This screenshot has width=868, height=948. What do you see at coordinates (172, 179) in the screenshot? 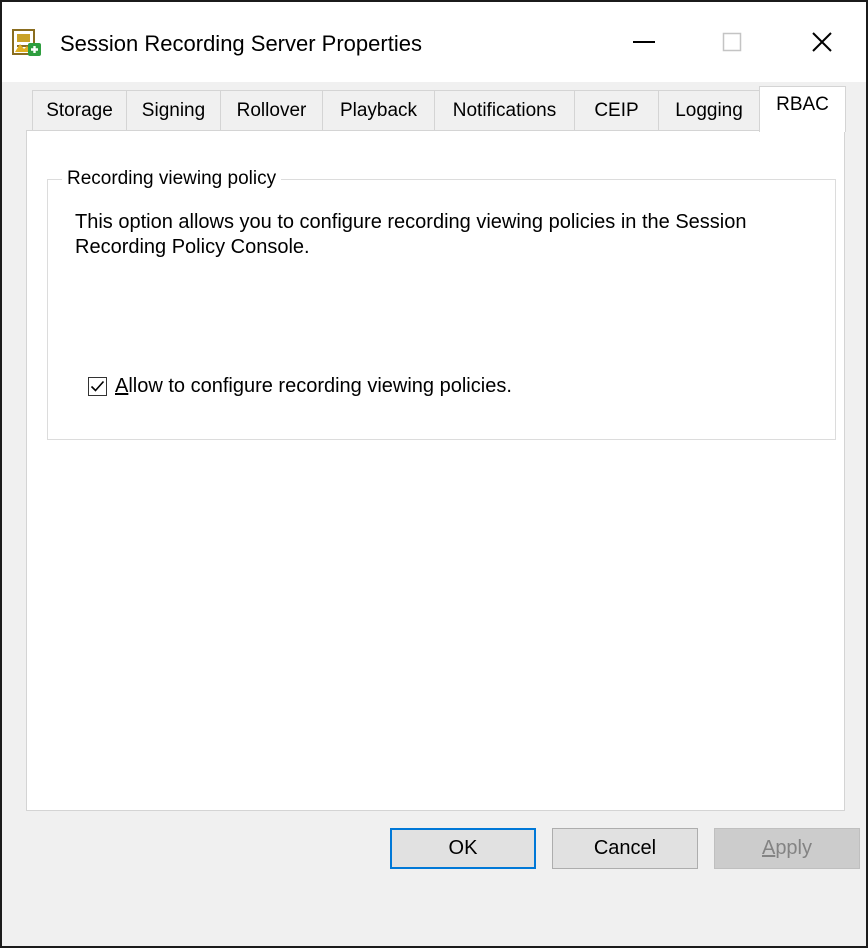
I see `group-title: Recording viewing policy` at bounding box center [172, 179].